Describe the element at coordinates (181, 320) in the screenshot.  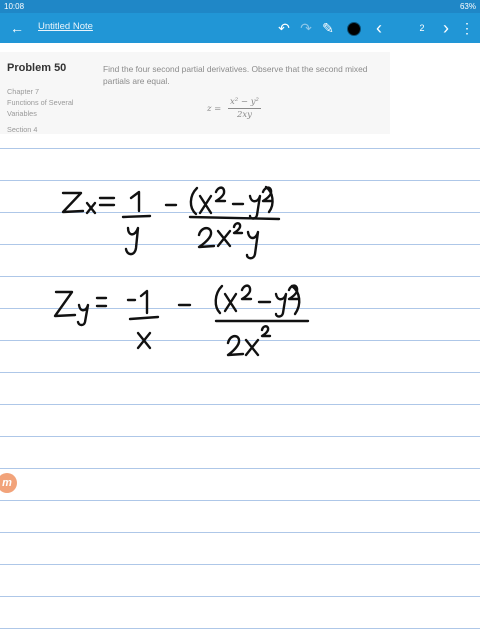
I see `ink-zy-expression` at that location.